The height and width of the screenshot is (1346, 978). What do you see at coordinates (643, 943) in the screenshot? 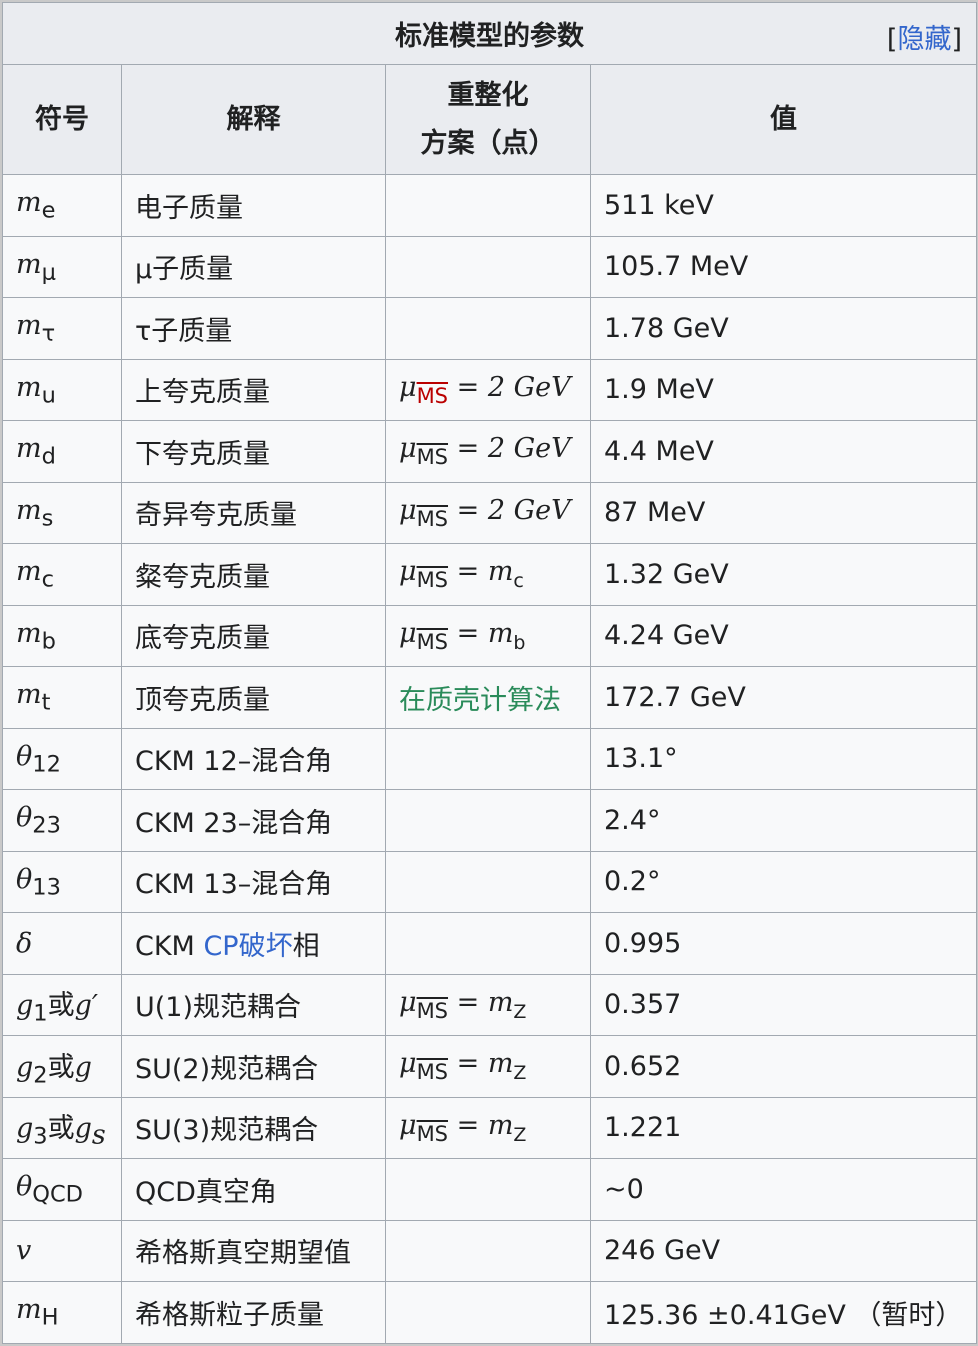
I see `value-text: 0.995` at bounding box center [643, 943].